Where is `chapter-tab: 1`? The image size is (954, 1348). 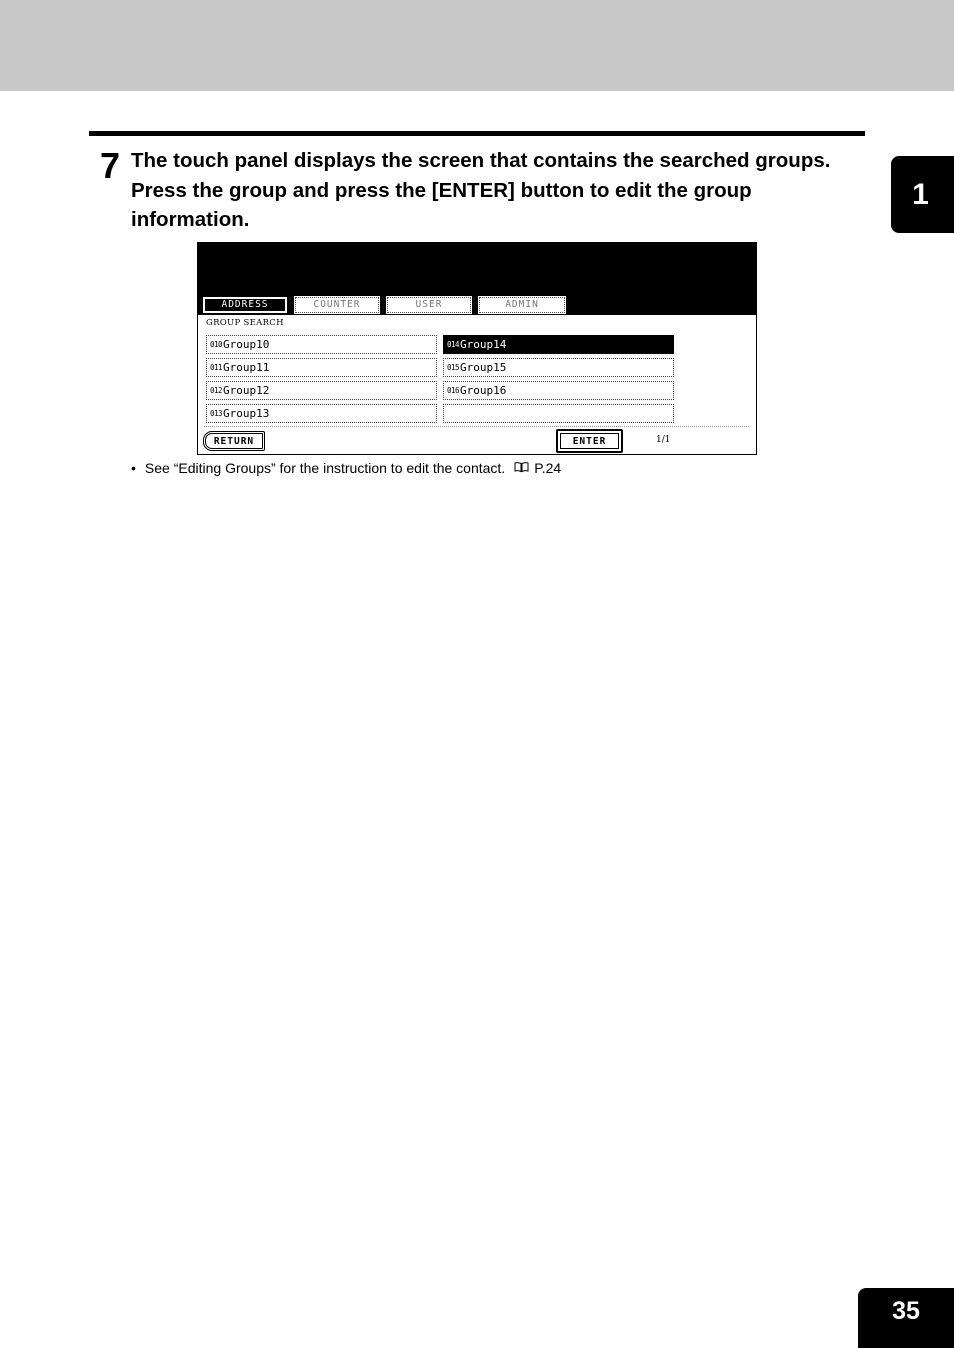
chapter-tab: 1 is located at coordinates (922, 194).